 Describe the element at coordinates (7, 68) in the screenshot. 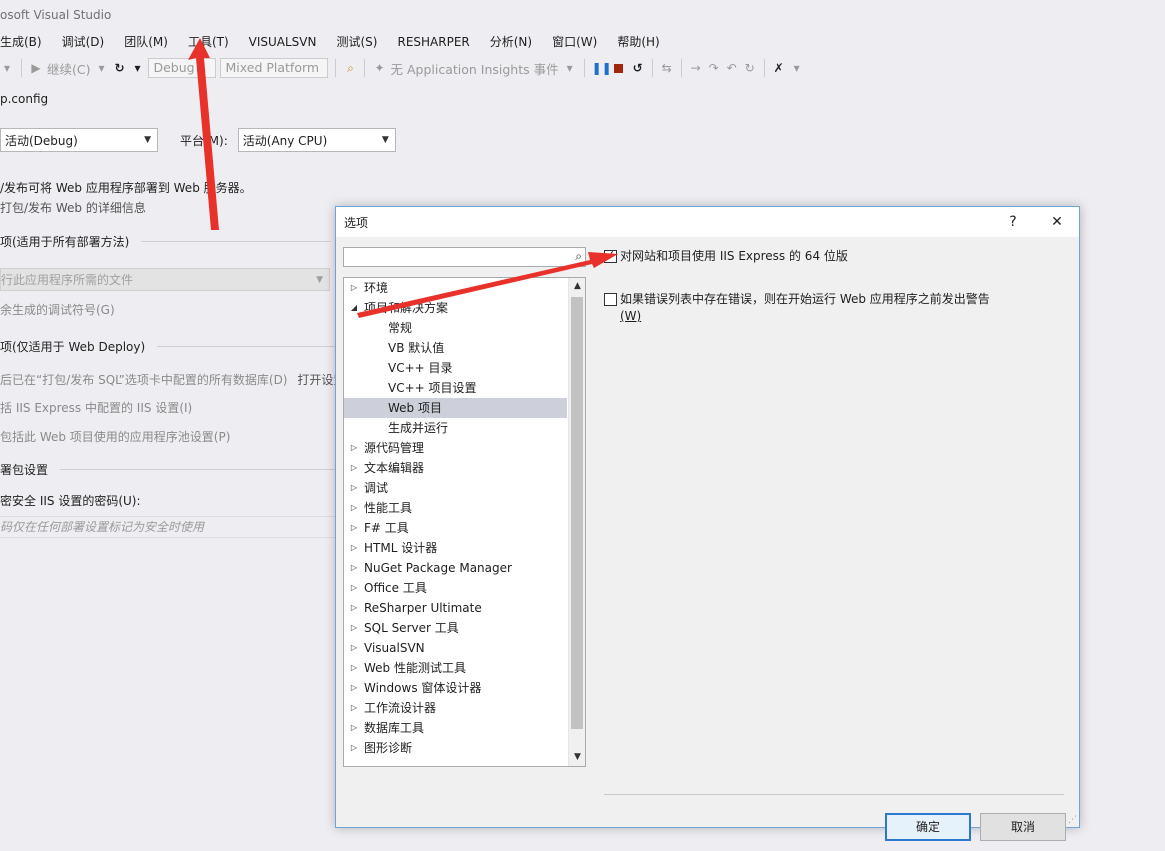

I see `dropdown-icon: ▾` at that location.